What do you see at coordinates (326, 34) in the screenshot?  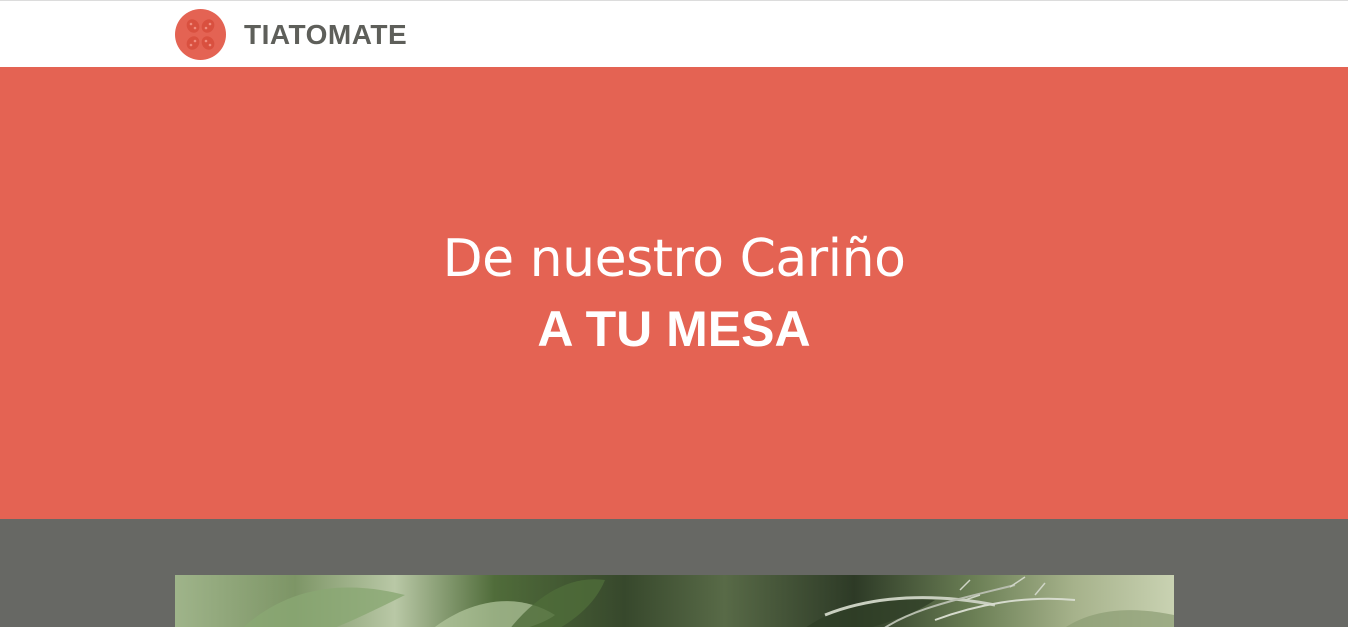 I see `brand-name: TIATOMATE` at bounding box center [326, 34].